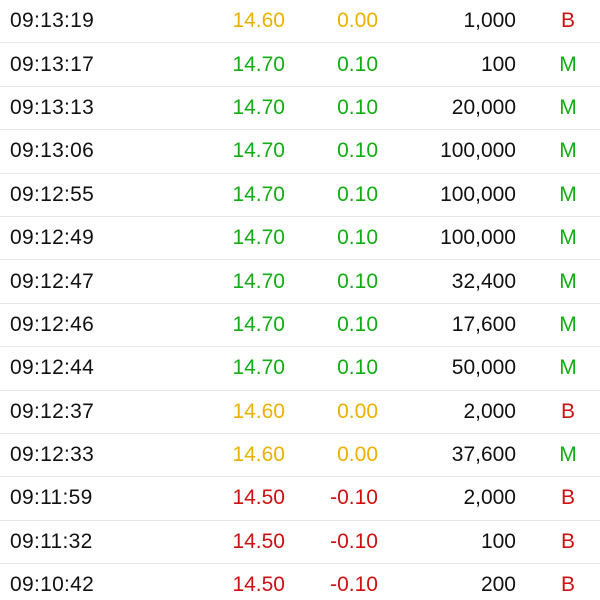  I want to click on trade-row: 09:13:13 14.70 0.10 20,000 M, so click(300, 109).